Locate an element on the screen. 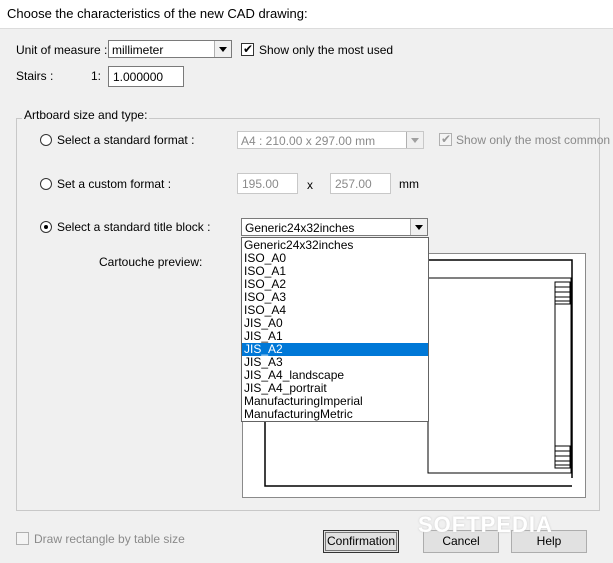 The width and height of the screenshot is (613, 563). title-block-select: Generic24x32inches is located at coordinates (334, 227).